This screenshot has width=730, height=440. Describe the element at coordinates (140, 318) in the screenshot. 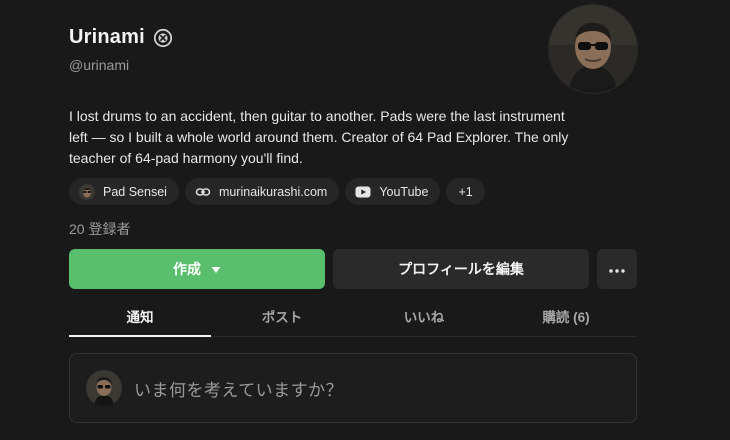

I see `tab-notifications: 通知` at that location.